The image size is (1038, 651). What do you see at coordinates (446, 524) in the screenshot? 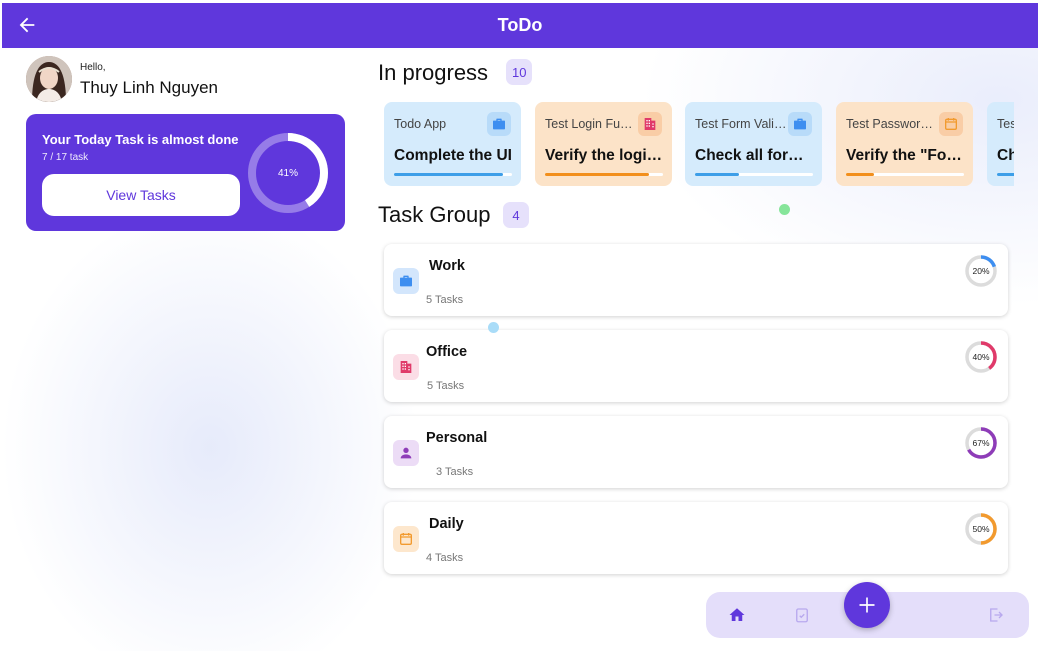
I see `group-name: Daily` at bounding box center [446, 524].